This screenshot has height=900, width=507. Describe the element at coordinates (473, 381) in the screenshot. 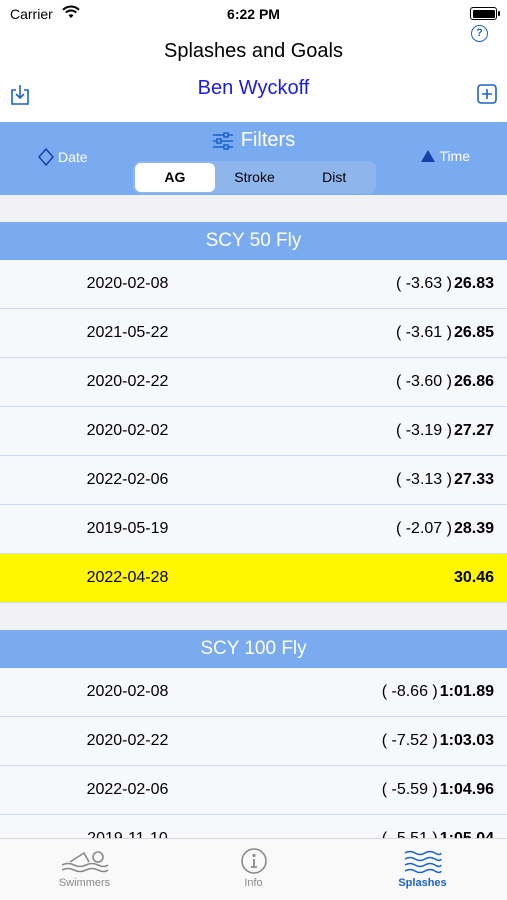

I see `swim-time: 26.86` at that location.